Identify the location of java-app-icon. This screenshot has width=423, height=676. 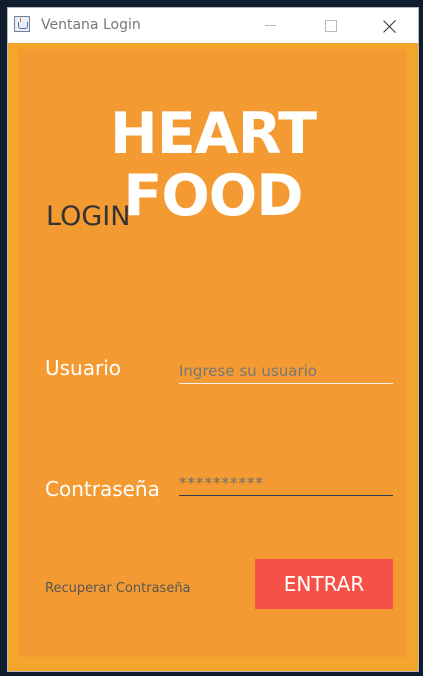
(22, 24).